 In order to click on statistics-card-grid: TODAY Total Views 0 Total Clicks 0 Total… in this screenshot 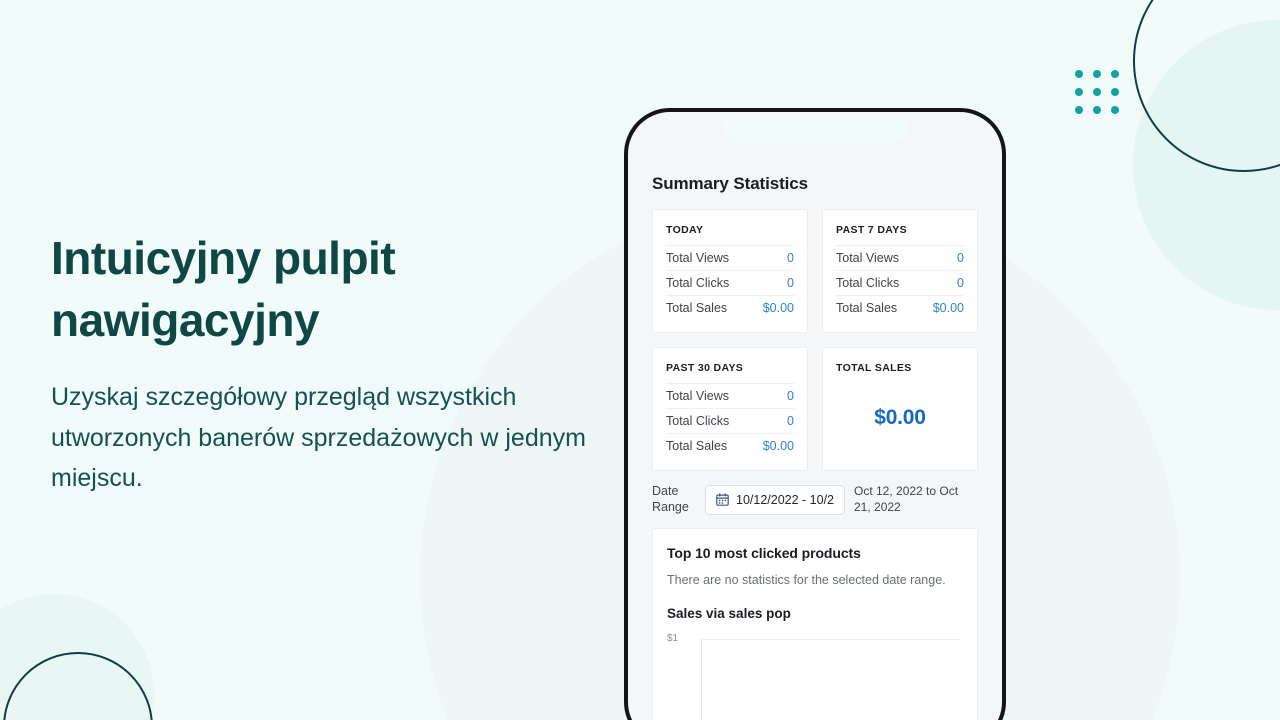, I will do `click(815, 340)`.